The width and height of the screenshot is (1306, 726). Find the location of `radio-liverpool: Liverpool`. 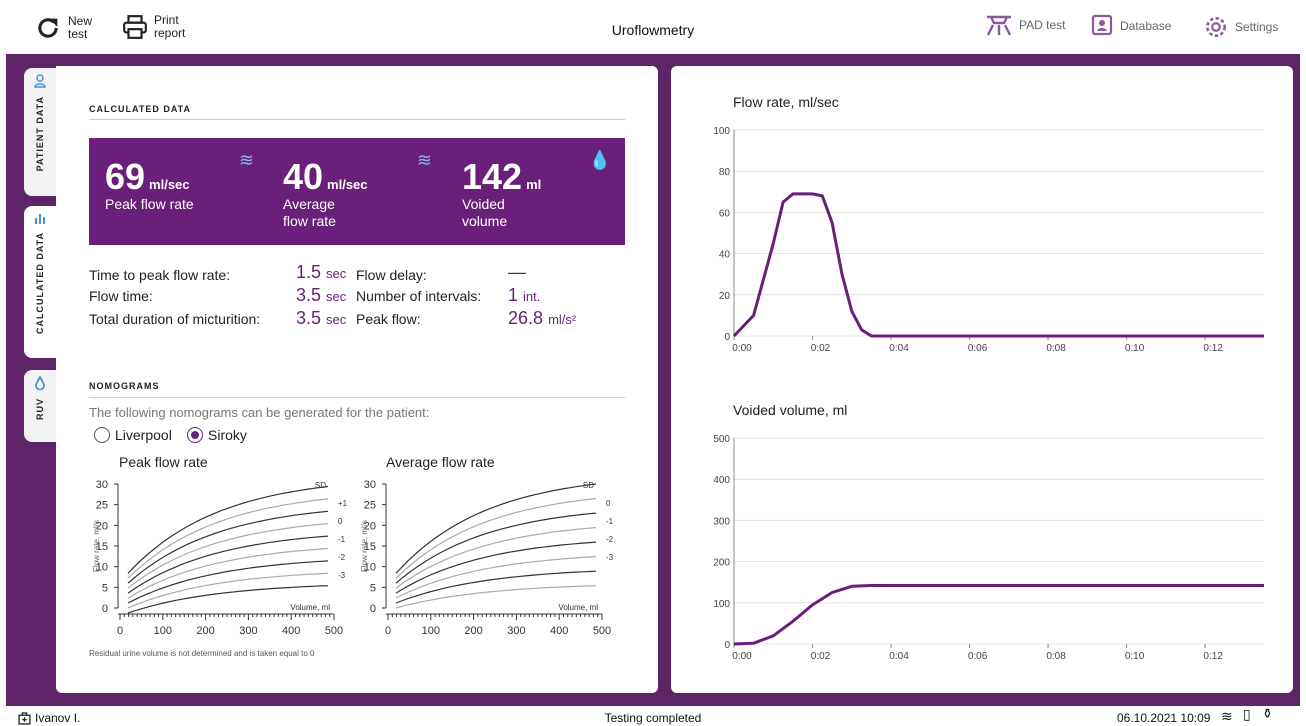

radio-liverpool: Liverpool is located at coordinates (133, 435).